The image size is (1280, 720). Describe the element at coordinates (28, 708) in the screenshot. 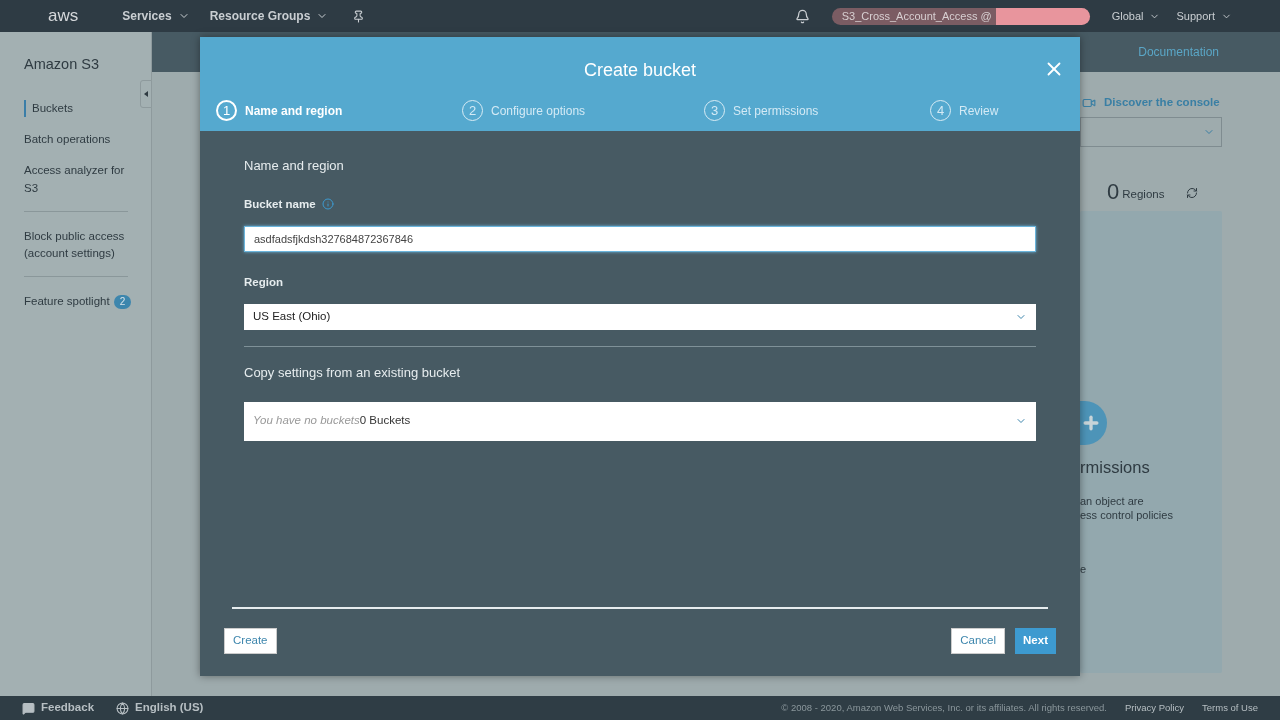

I see `speech-bubble-icon` at that location.